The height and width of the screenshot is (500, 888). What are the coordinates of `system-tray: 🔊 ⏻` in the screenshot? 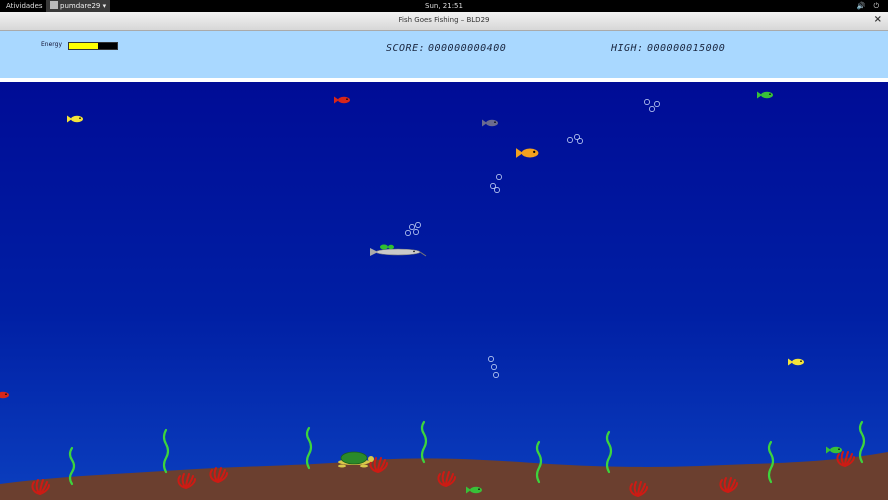 It's located at (870, 6).